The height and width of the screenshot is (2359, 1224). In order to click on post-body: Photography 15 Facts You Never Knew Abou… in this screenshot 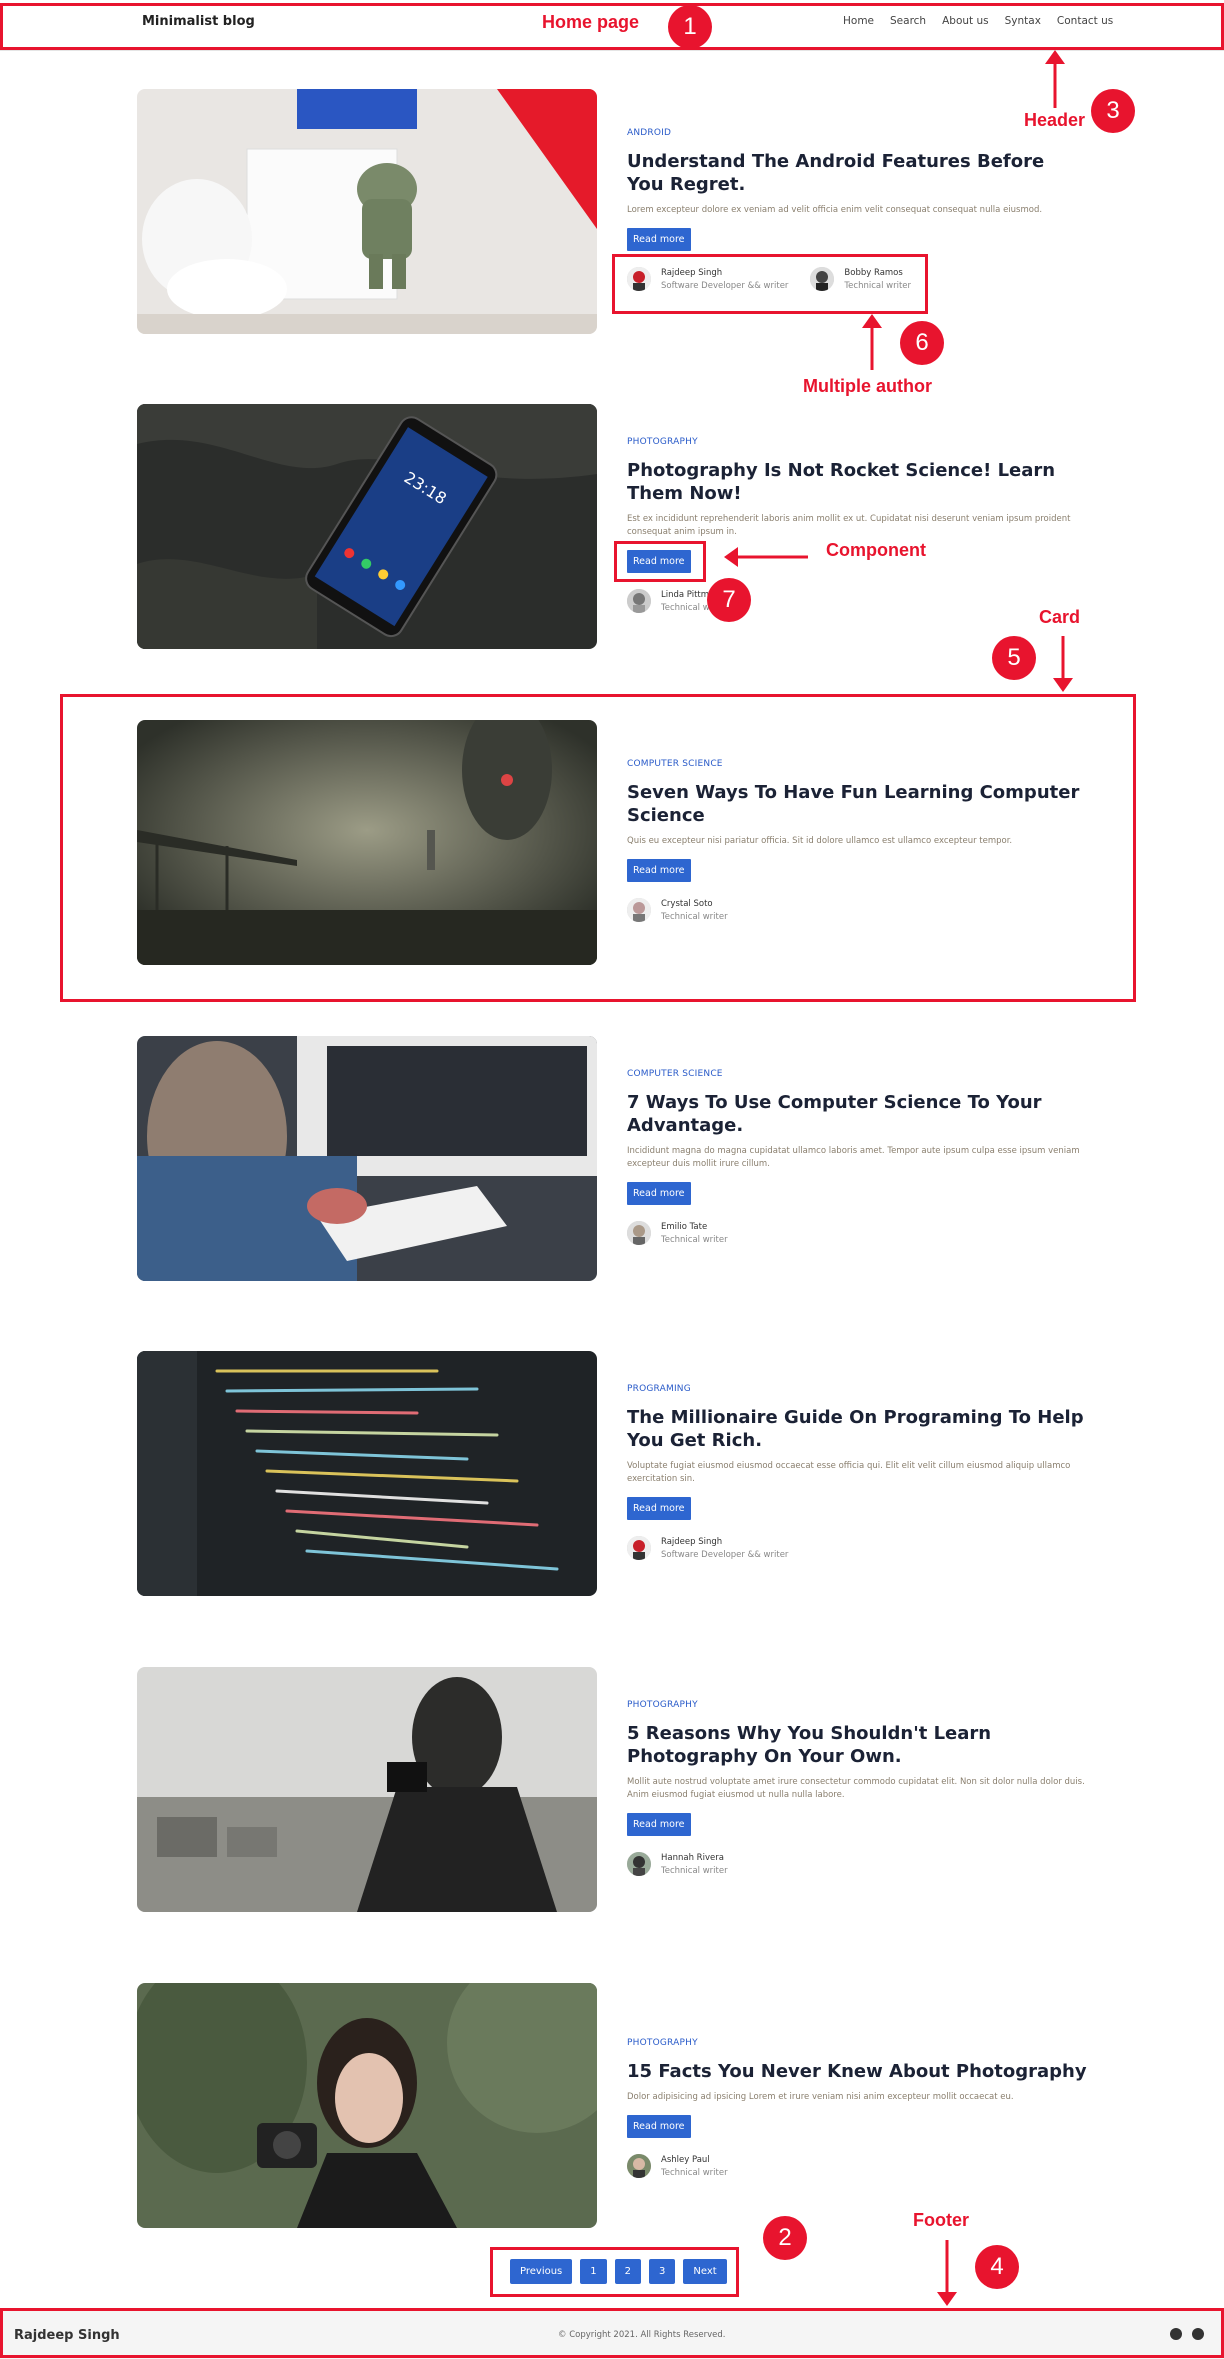, I will do `click(857, 2080)`.